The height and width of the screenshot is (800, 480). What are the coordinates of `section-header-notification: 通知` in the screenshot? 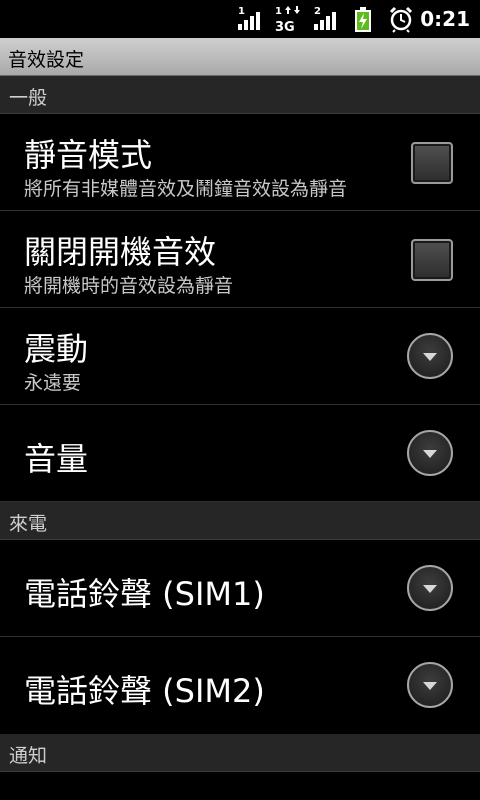 It's located at (240, 753).